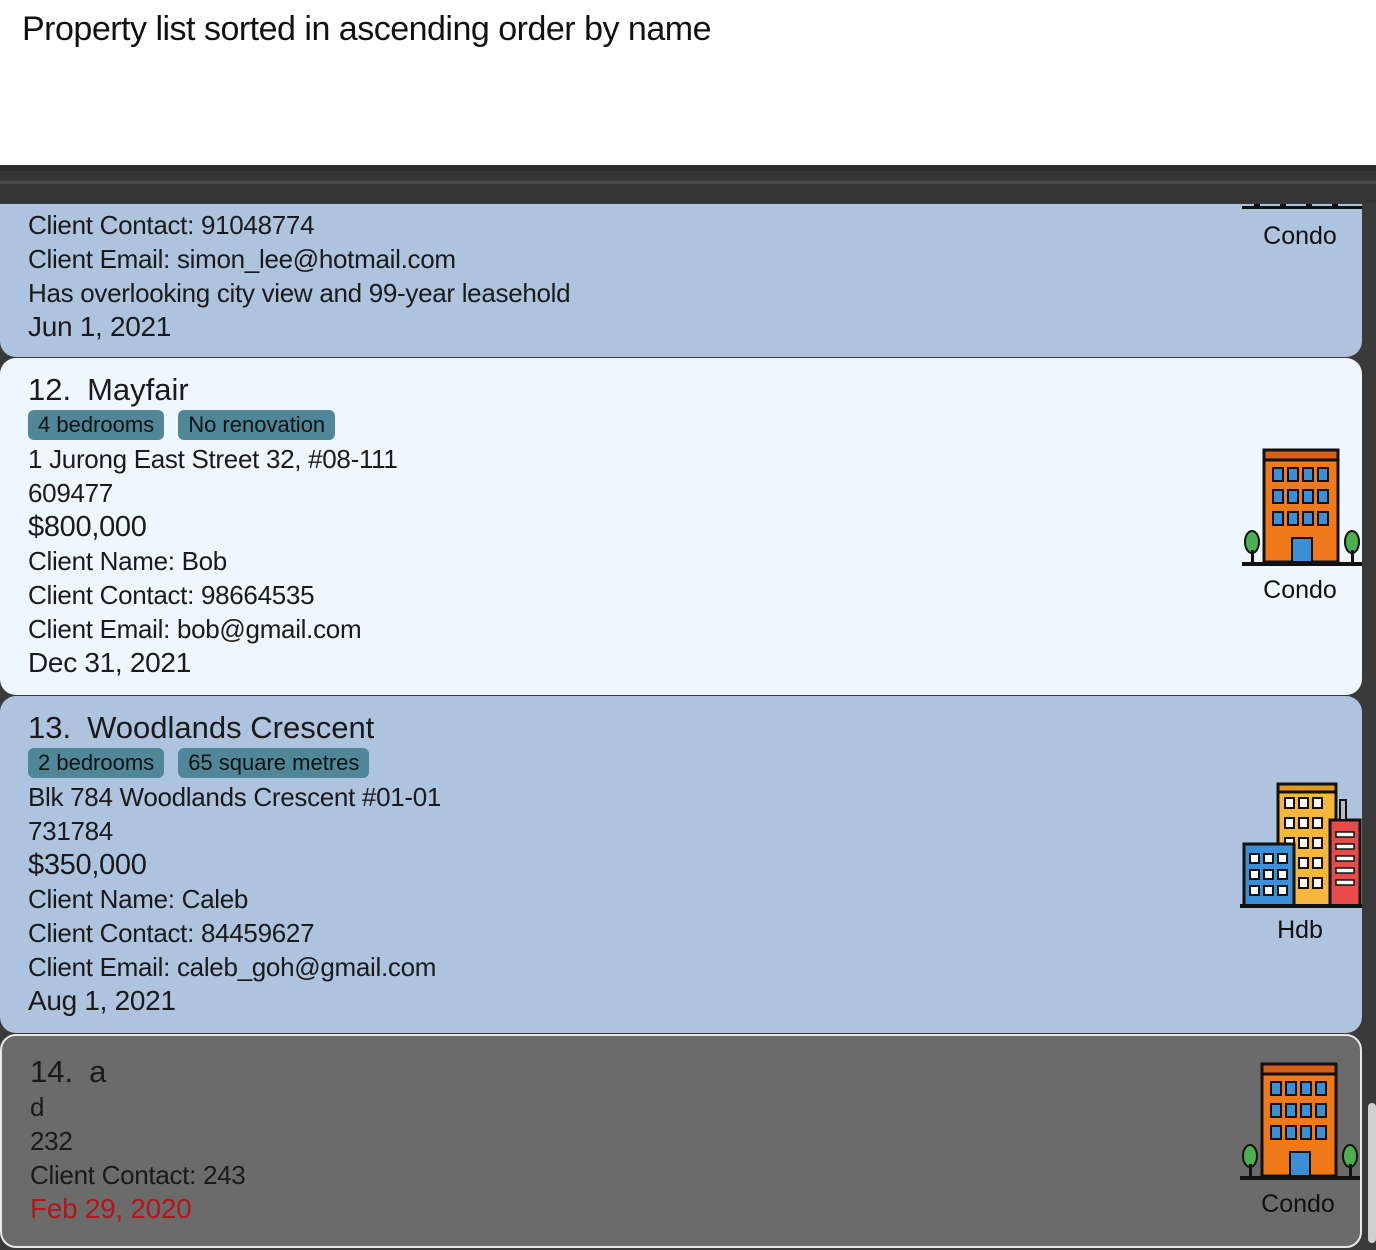 The height and width of the screenshot is (1250, 1376). Describe the element at coordinates (1300, 930) in the screenshot. I see `property-type: Hdb` at that location.